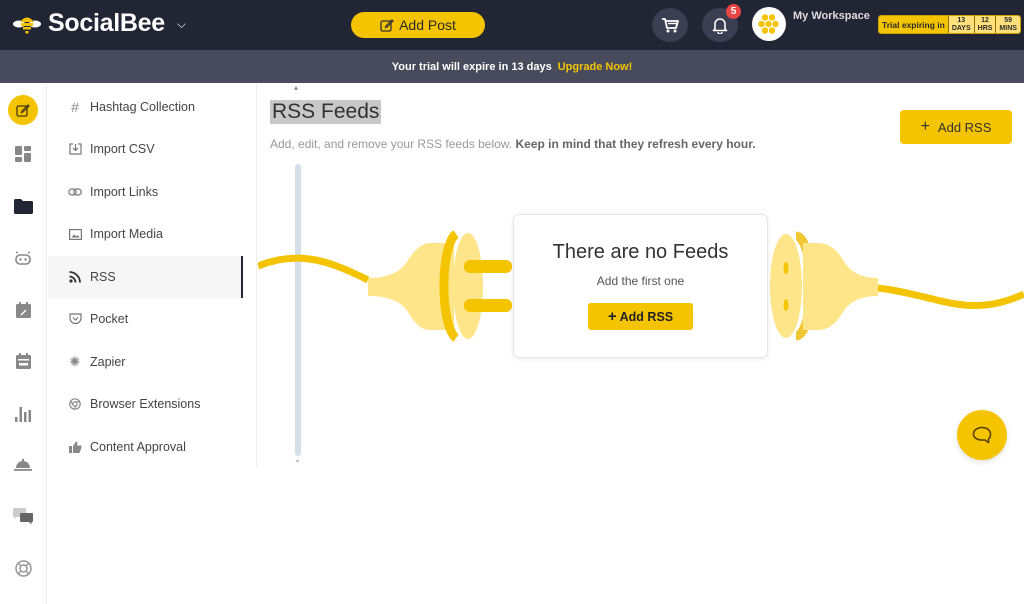 The height and width of the screenshot is (604, 1024). I want to click on trial-mins: 59 MINS, so click(1007, 24).